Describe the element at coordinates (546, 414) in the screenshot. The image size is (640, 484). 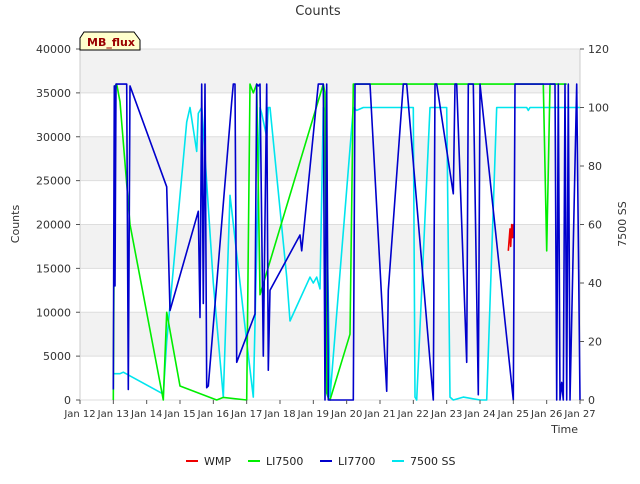
I see `x-tick-label: Jan 26` at that location.